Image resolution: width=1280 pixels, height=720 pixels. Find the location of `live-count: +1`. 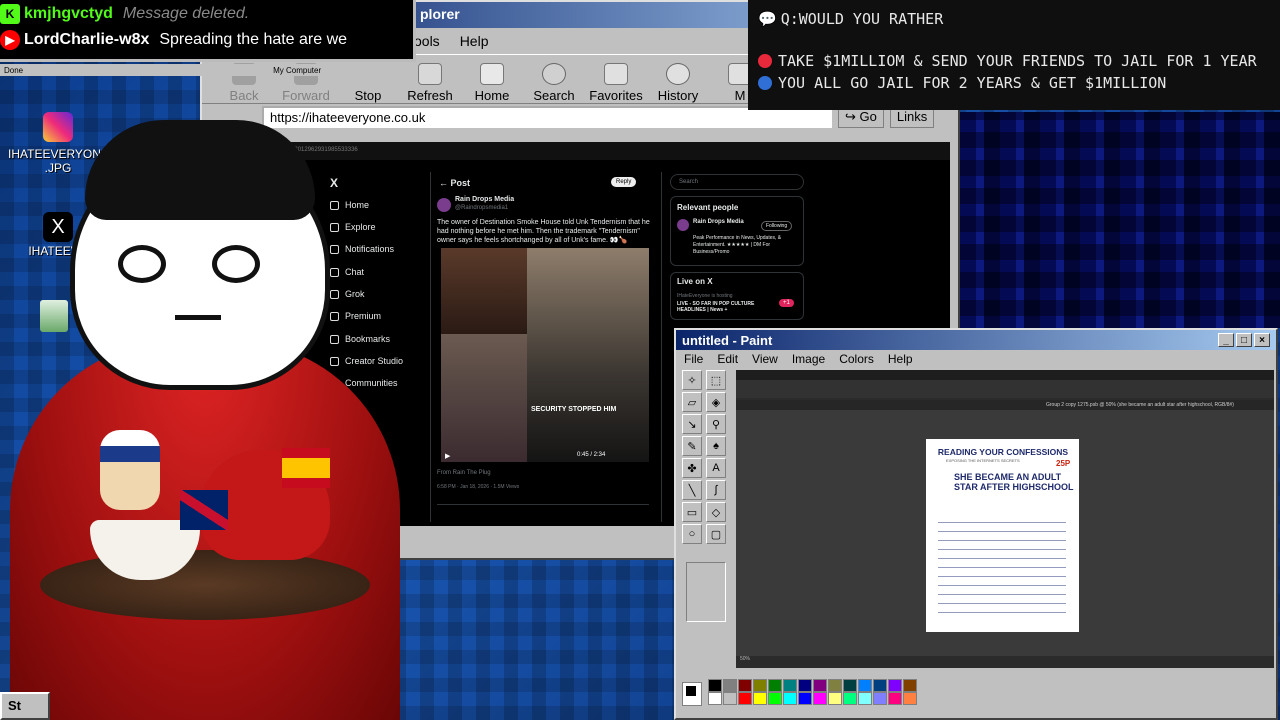

live-count: +1 is located at coordinates (786, 303).